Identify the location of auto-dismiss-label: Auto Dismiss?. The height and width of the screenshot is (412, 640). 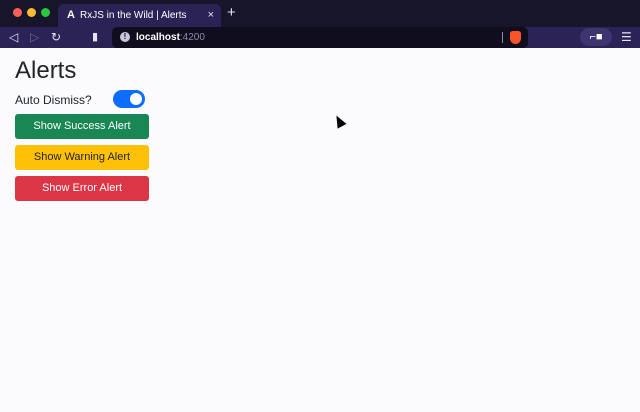
(53, 100).